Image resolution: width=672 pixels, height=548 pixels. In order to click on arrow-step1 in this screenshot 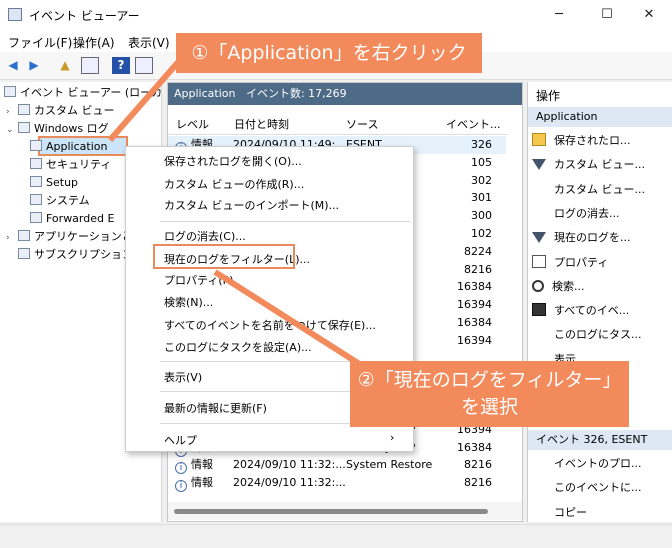, I will do `click(145, 100)`.